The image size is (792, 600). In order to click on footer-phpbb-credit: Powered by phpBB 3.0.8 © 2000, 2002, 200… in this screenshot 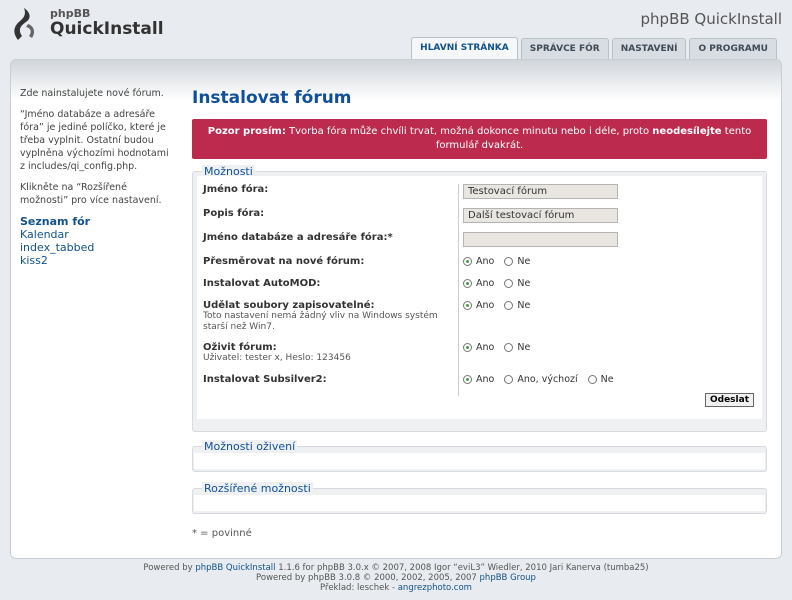, I will do `click(366, 578)`.